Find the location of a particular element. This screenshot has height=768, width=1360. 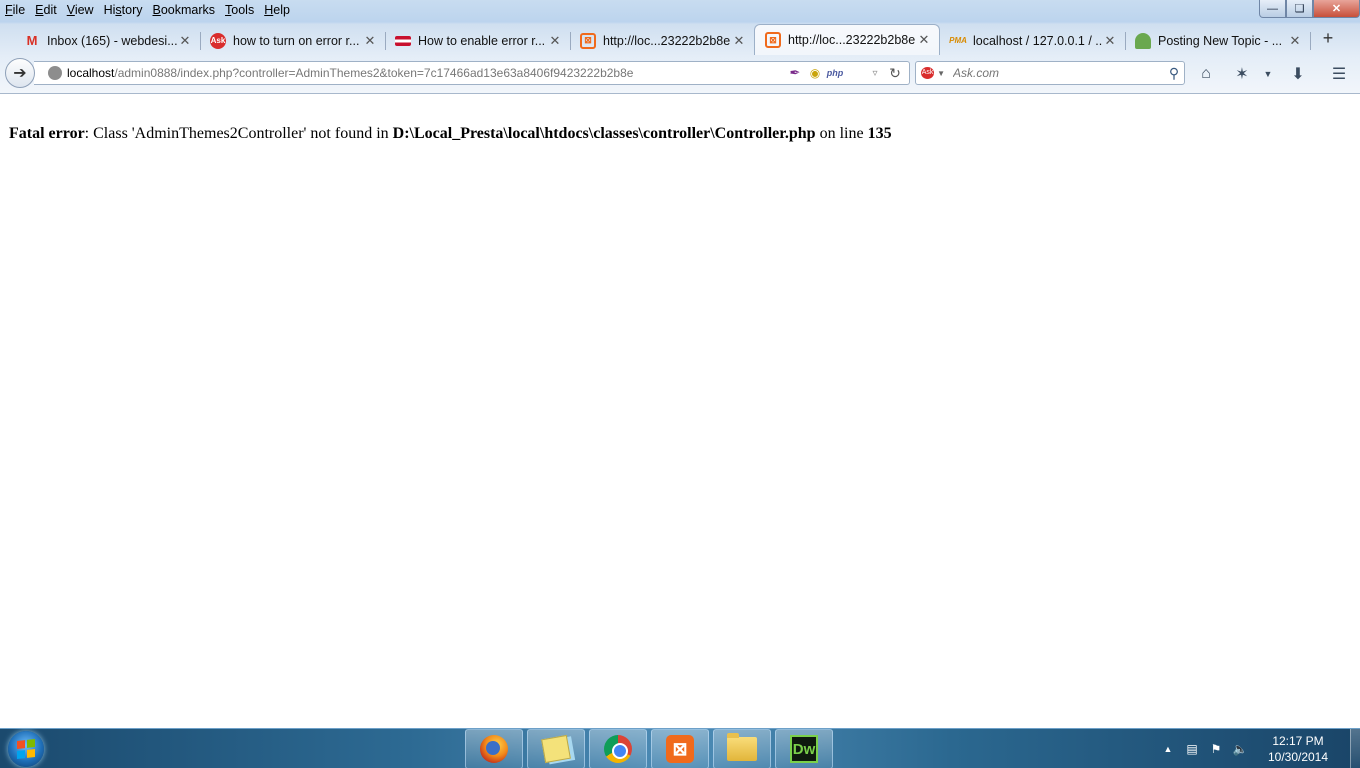

chrome-icon is located at coordinates (618, 749).